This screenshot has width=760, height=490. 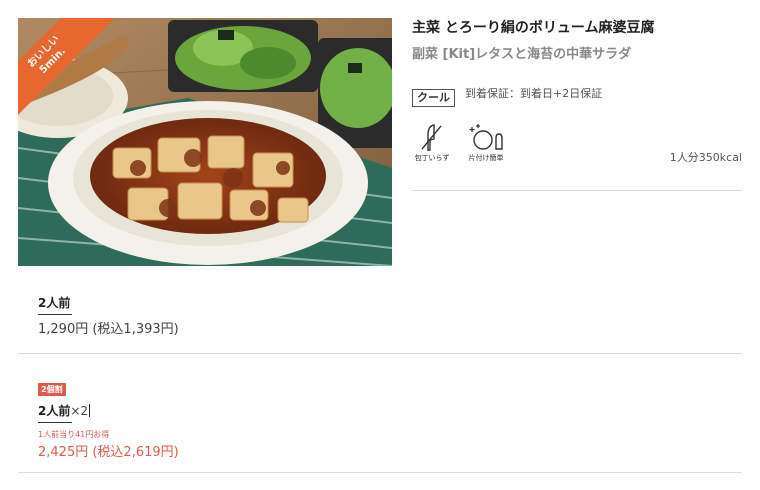 I want to click on feature-easy-cleanup: 片付け簡単, so click(x=486, y=143).